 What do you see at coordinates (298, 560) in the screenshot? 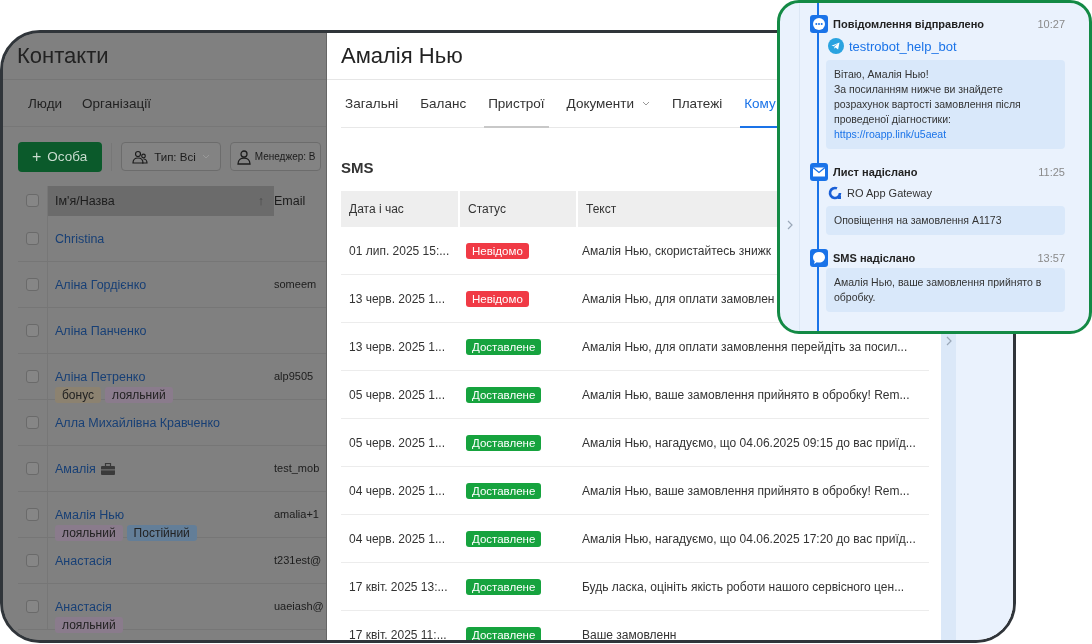
I see `email-text: t231est@` at bounding box center [298, 560].